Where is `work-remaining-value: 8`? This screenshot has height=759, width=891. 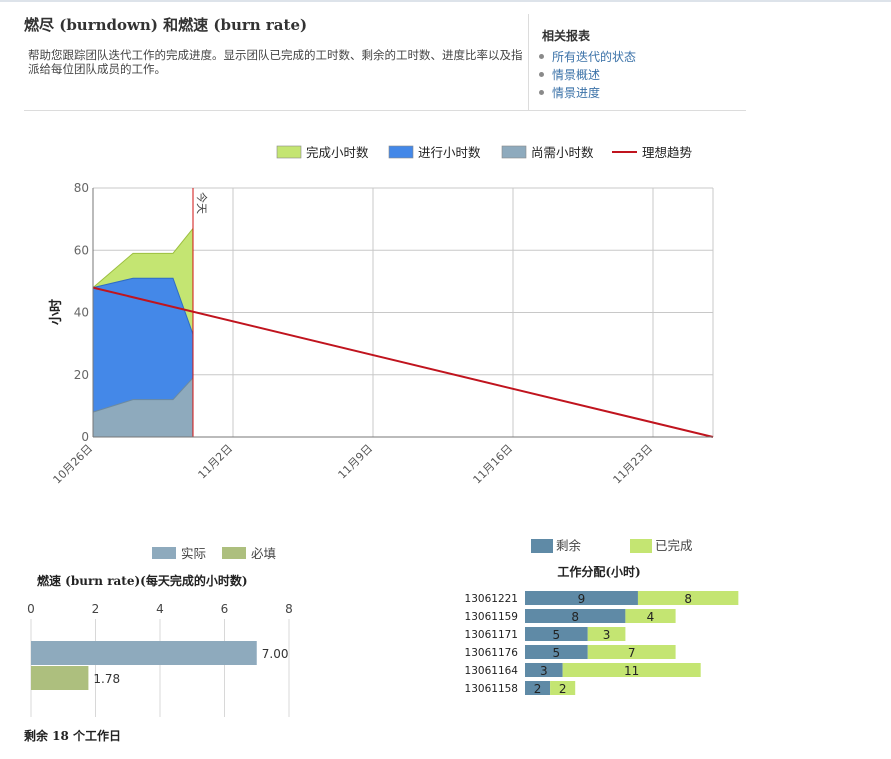
work-remaining-value: 8 is located at coordinates (575, 617).